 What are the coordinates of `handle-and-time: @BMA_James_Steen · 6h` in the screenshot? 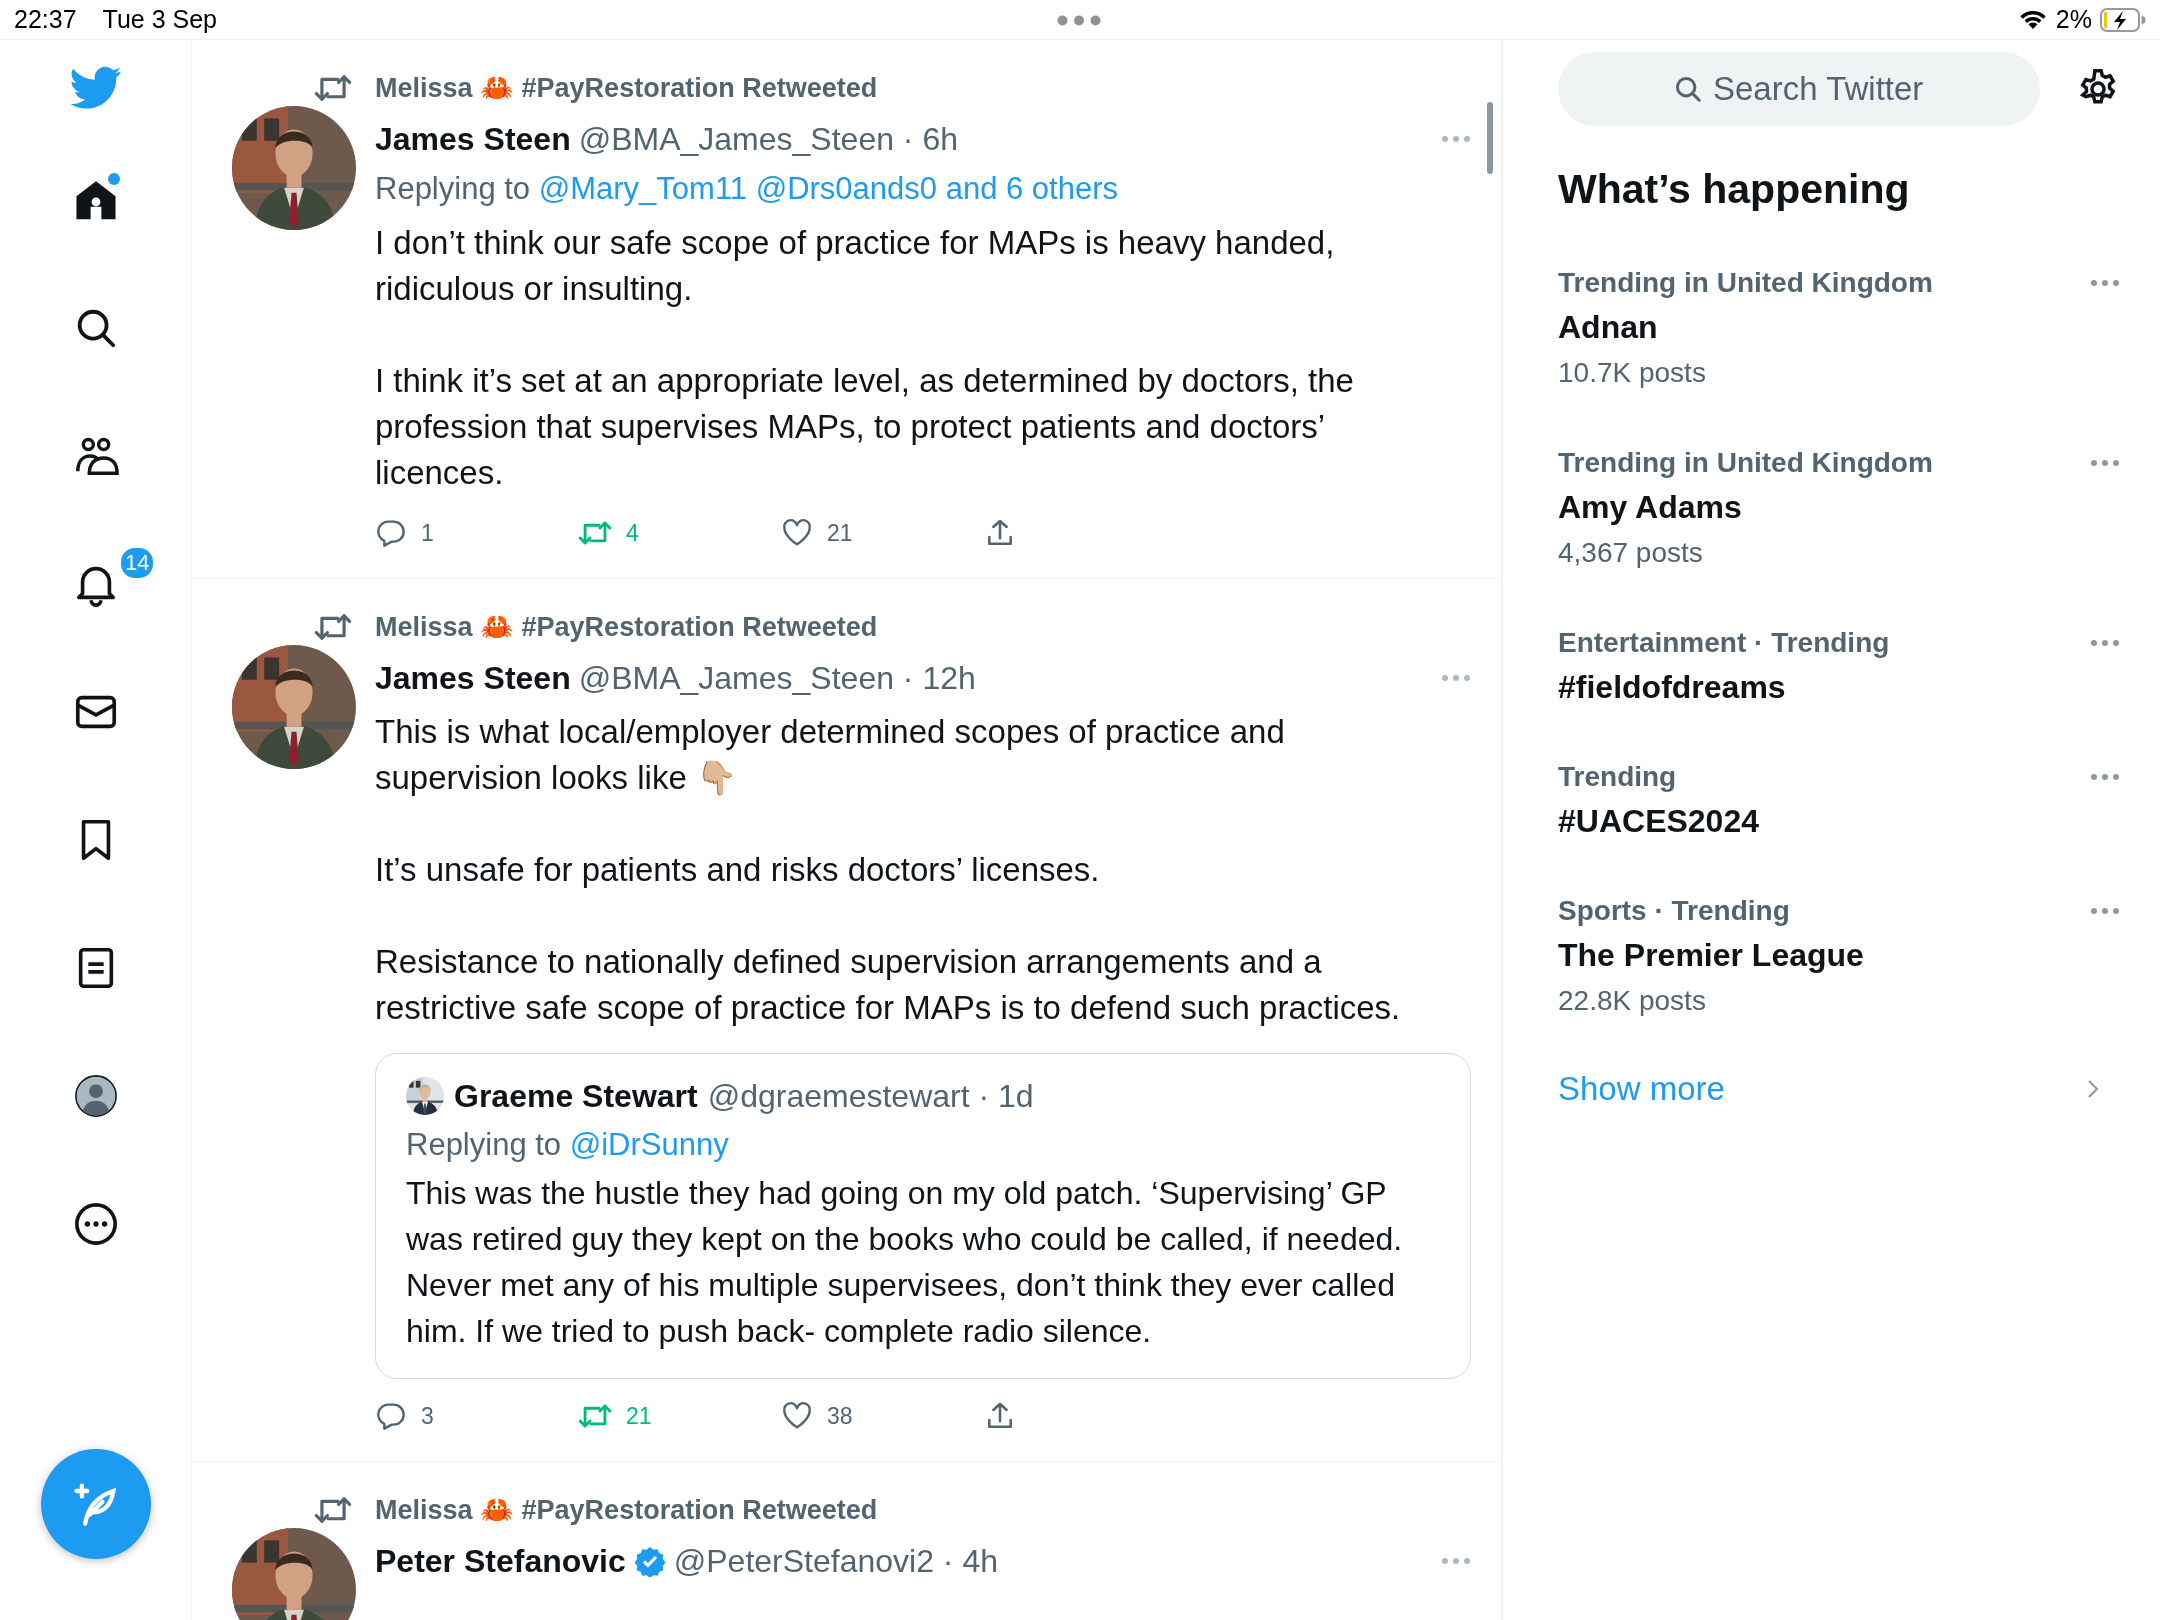 It's located at (768, 139).